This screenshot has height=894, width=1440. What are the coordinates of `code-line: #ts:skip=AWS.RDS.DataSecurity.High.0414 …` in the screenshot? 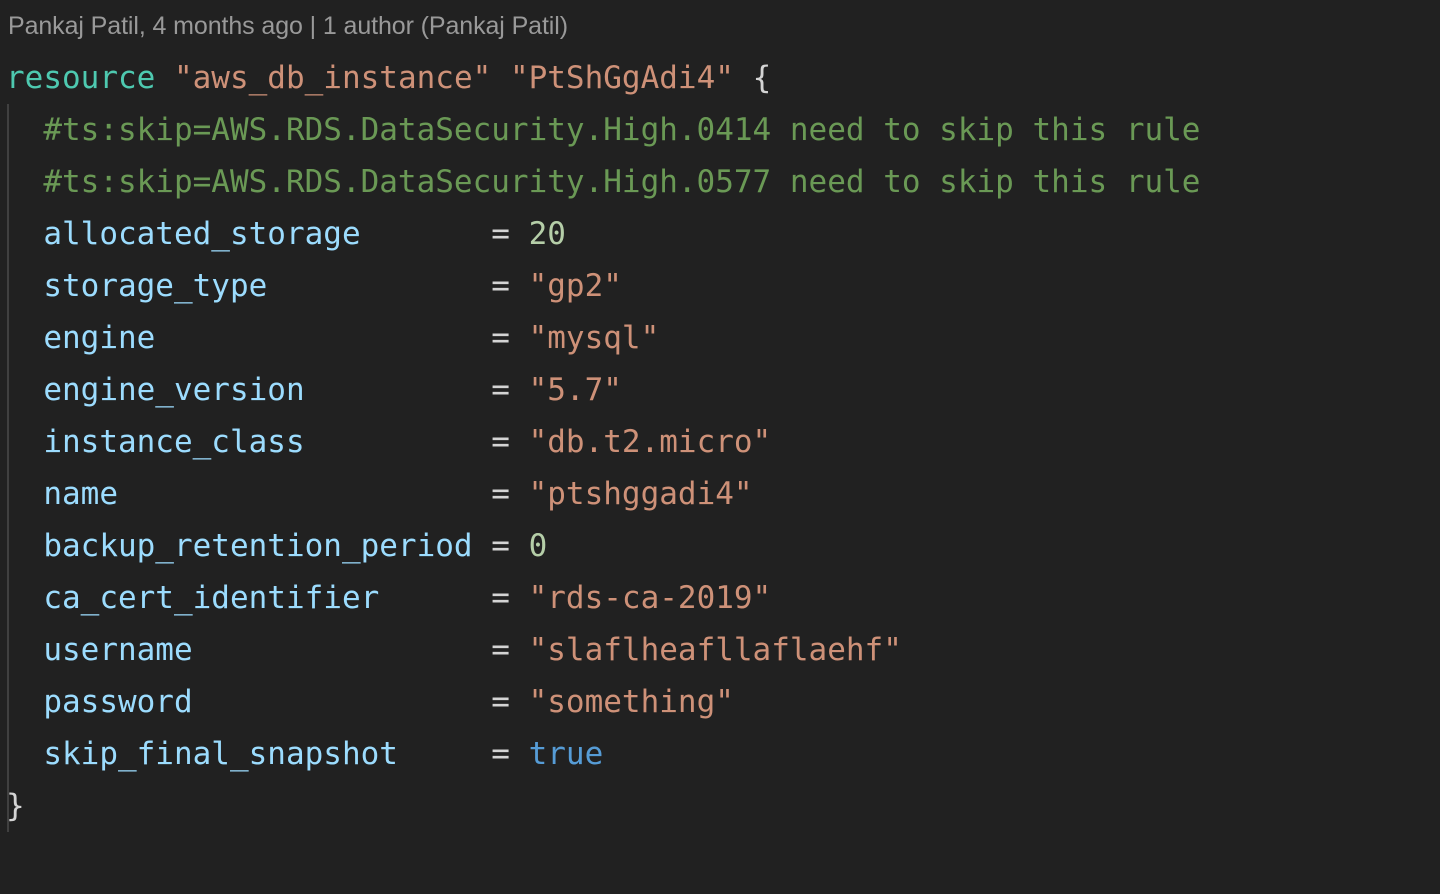 It's located at (720, 130).